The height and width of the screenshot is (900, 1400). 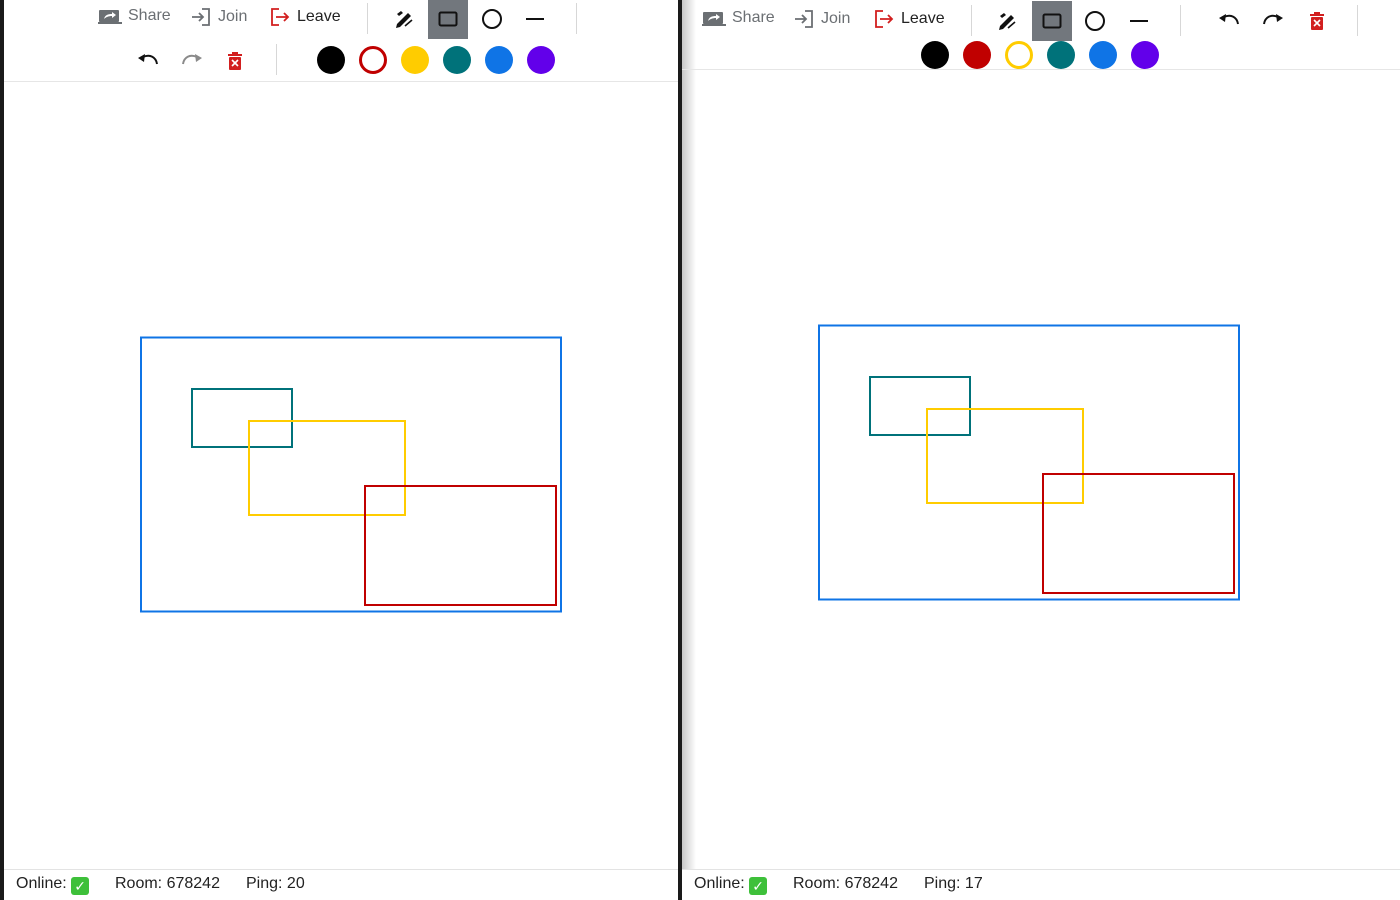 What do you see at coordinates (341, 884) in the screenshot?
I see `status-bar: Online: ✓ Room: 678242 Ping: 20` at bounding box center [341, 884].